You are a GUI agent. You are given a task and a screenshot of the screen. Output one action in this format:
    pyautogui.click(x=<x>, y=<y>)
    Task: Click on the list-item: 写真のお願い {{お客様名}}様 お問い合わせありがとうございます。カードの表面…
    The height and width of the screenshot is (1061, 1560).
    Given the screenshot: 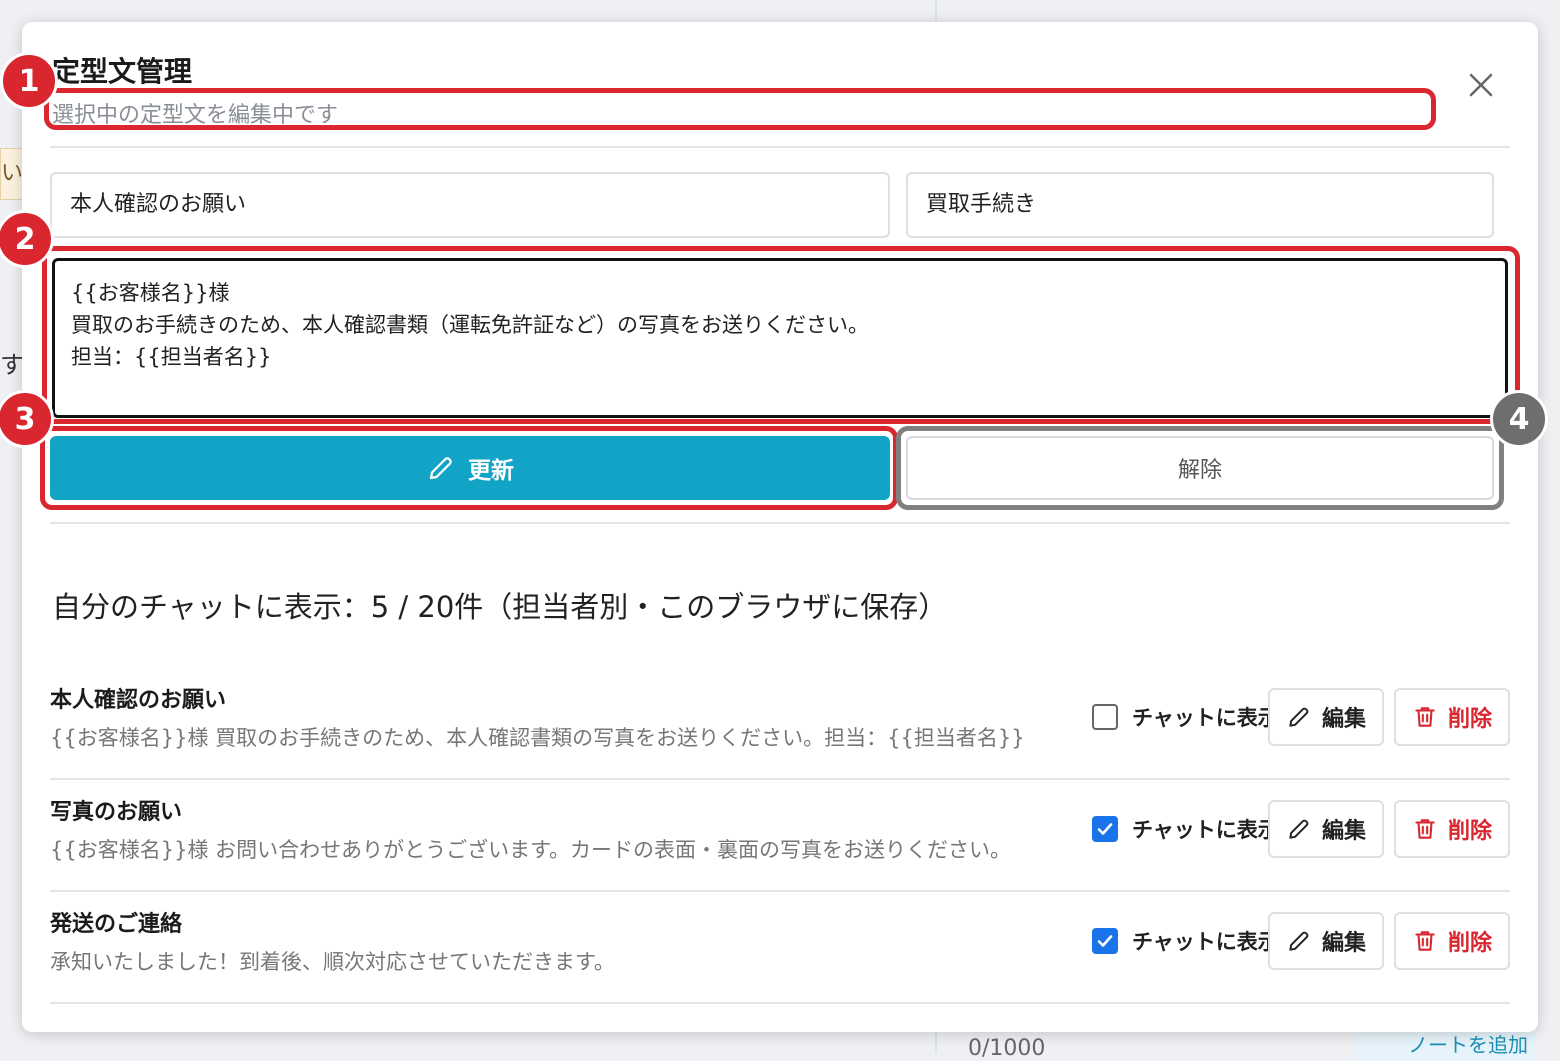 What is the action you would take?
    pyautogui.click(x=780, y=837)
    